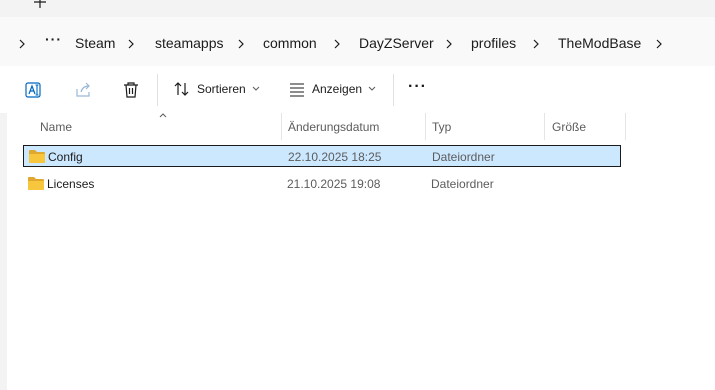  I want to click on breadcrumb-item-common: common, so click(290, 43).